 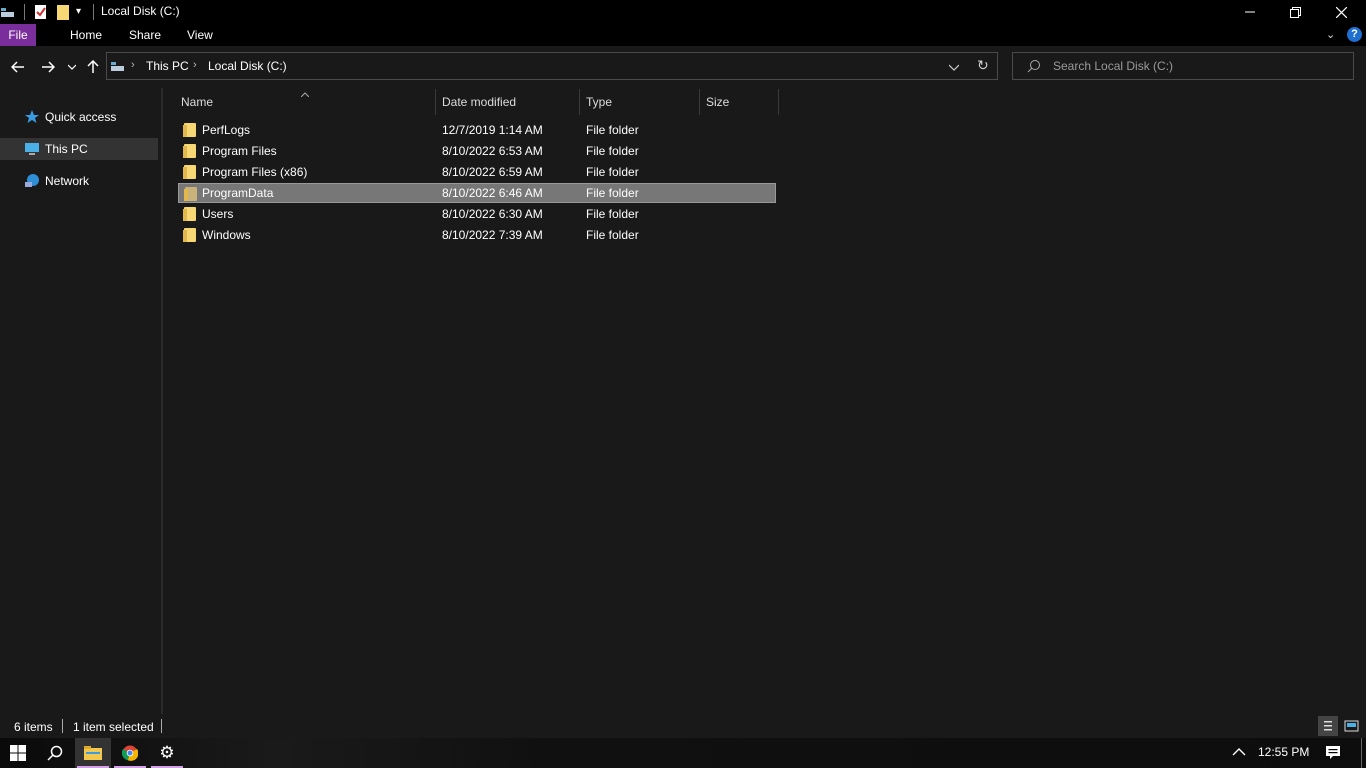 I want to click on clock: 12:55 PM, so click(x=1283, y=752).